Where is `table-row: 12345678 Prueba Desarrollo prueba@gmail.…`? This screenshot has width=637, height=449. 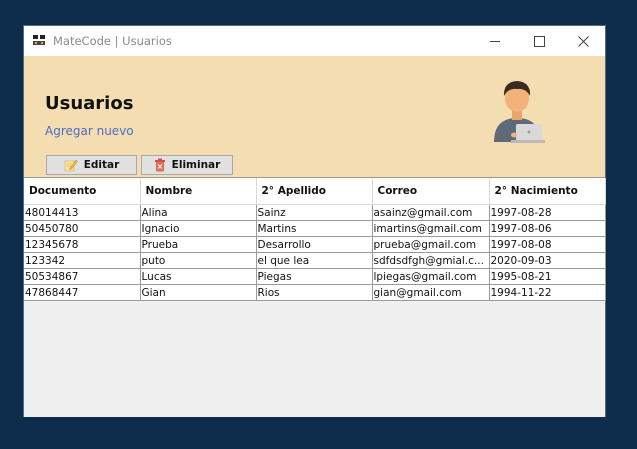
table-row: 12345678 Prueba Desarrollo prueba@gmail.… is located at coordinates (315, 244).